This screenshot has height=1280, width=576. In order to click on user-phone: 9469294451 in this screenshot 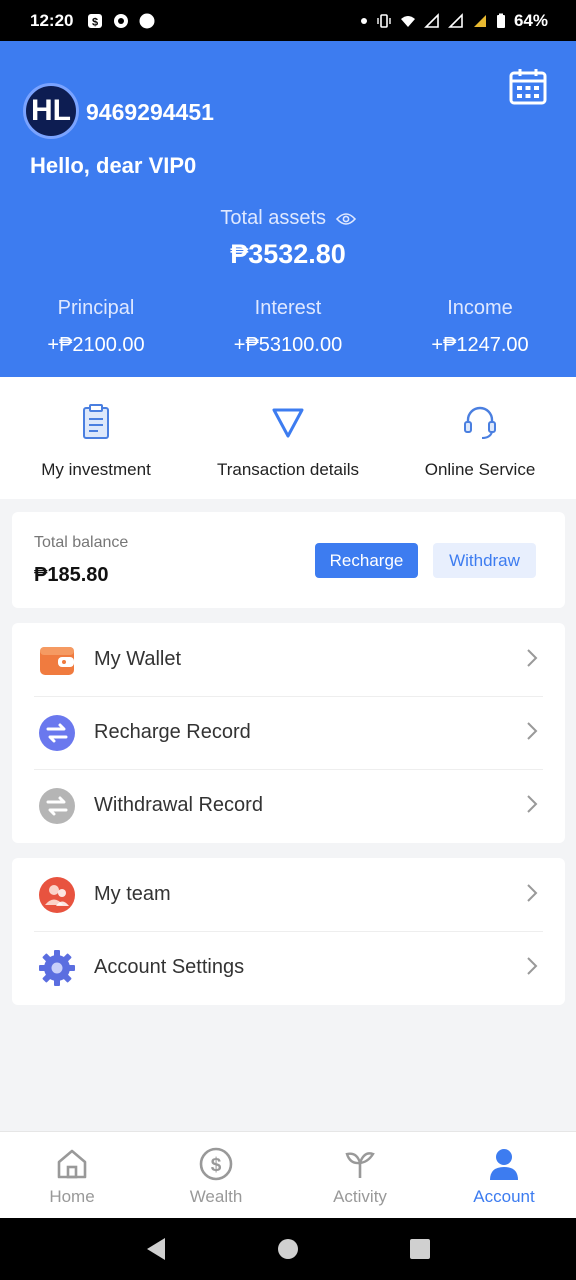, I will do `click(150, 112)`.